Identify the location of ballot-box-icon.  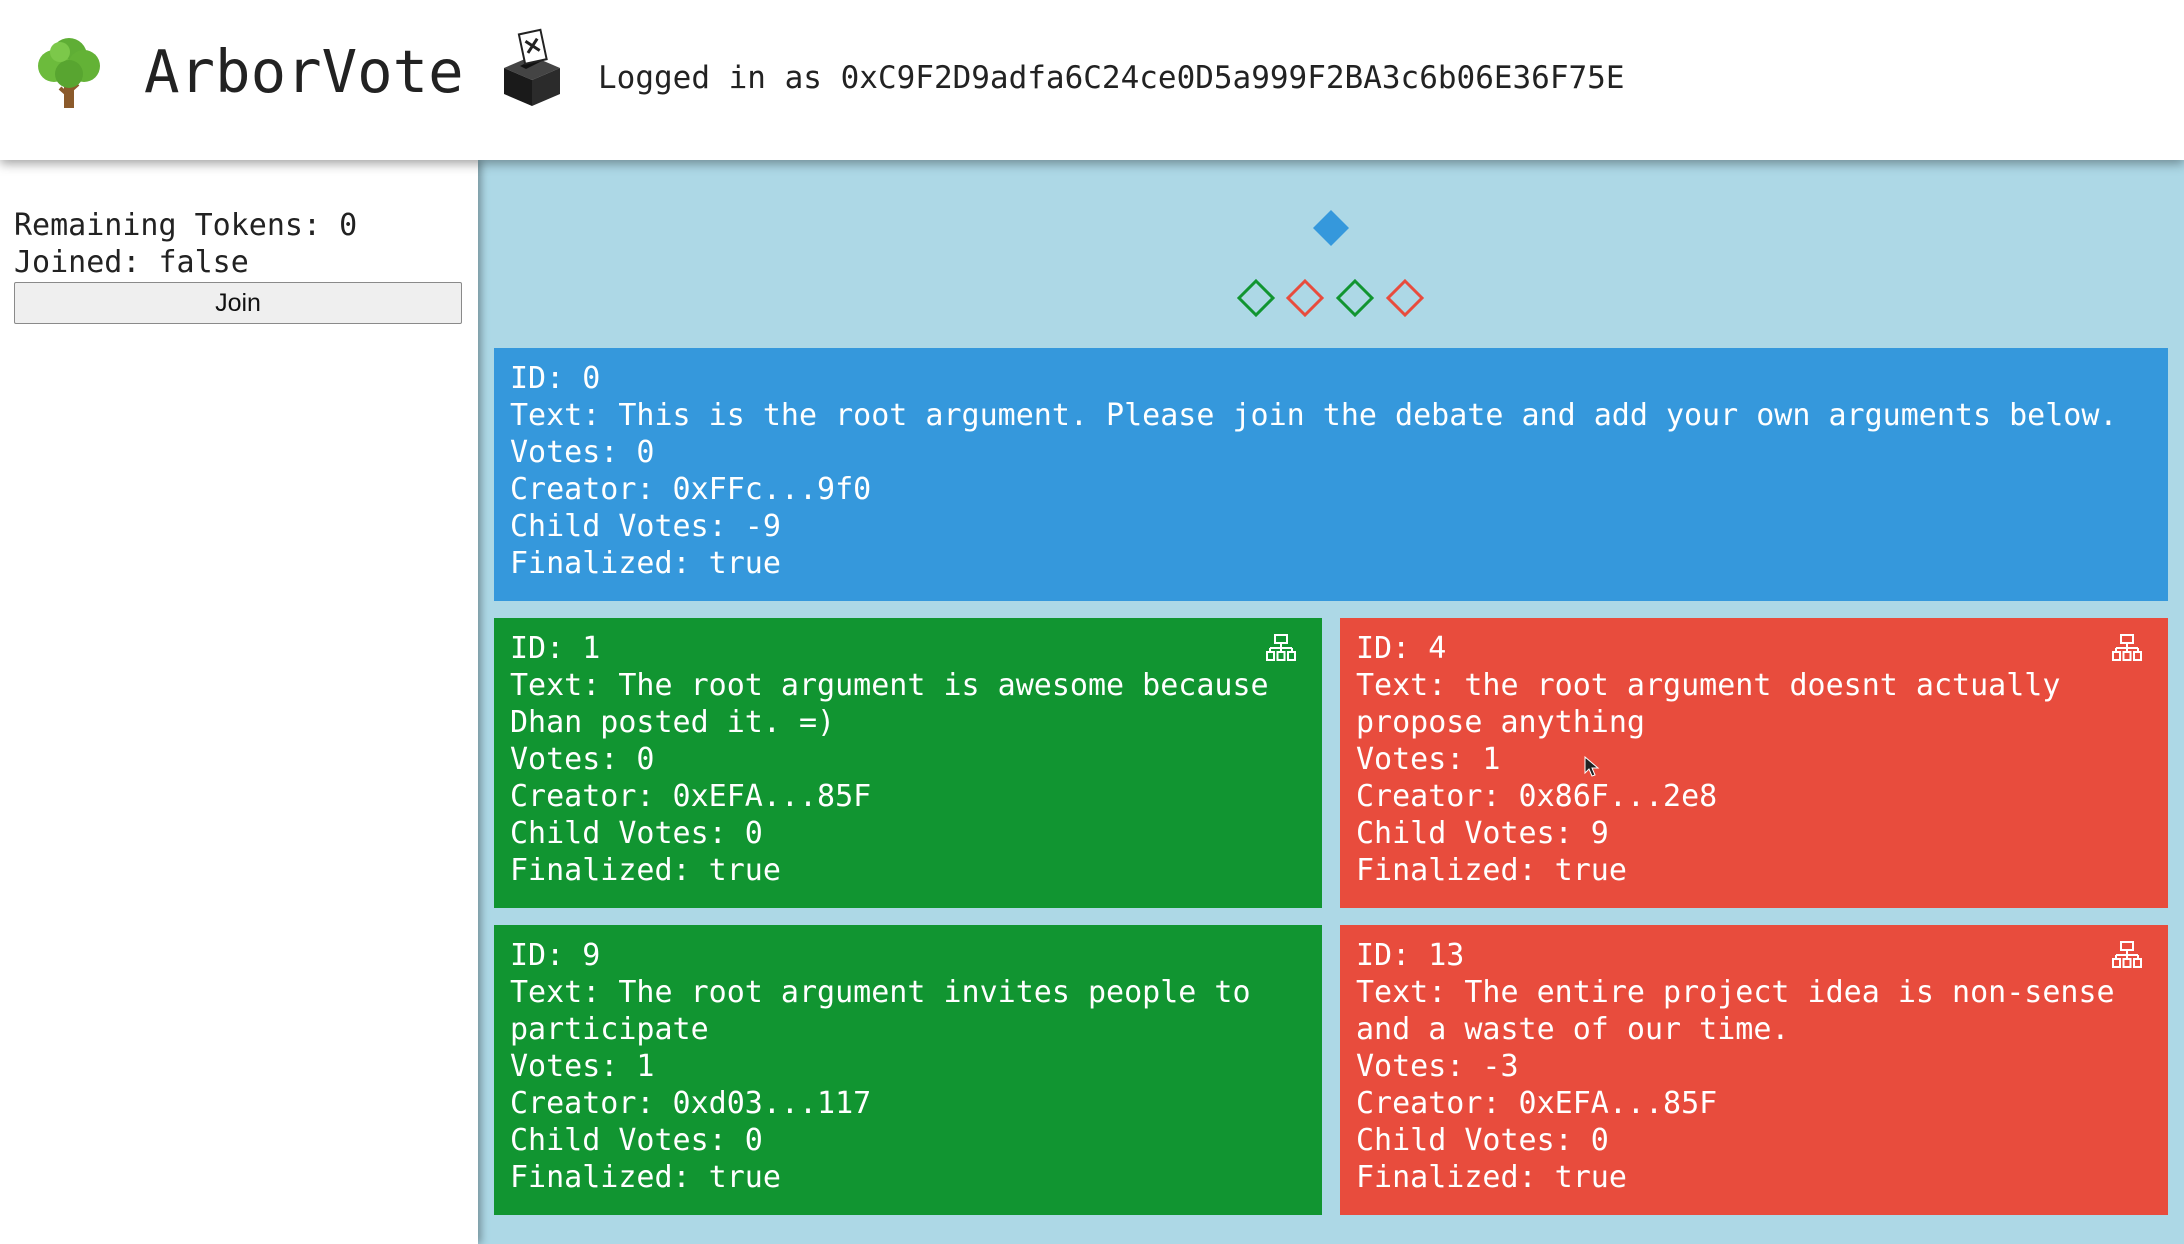
(532, 67).